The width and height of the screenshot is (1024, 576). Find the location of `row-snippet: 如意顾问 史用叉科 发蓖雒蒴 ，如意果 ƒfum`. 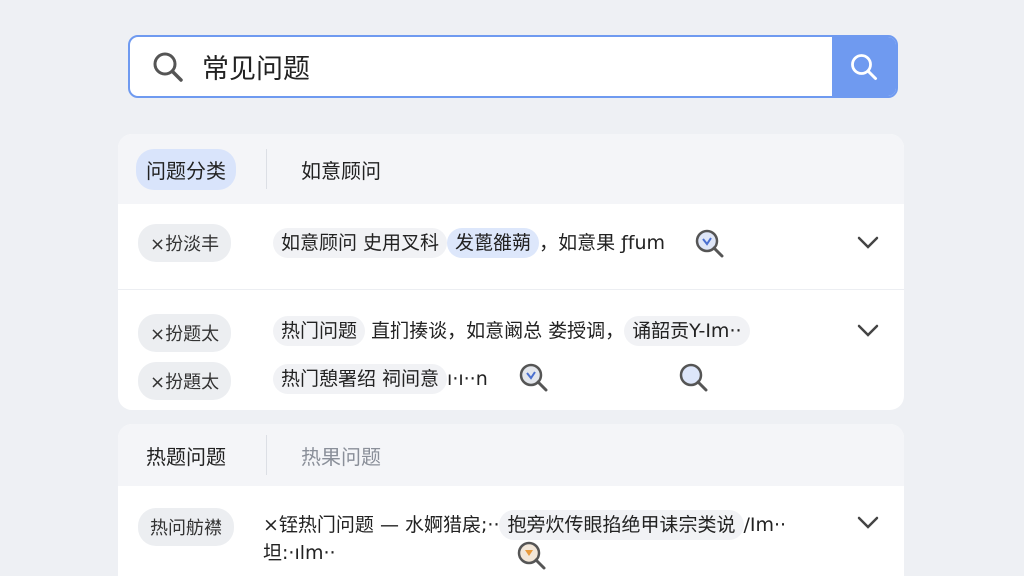

row-snippet: 如意顾问 史用叉科 发蓖雒蒴 ，如意果 ƒfum is located at coordinates (469, 243).